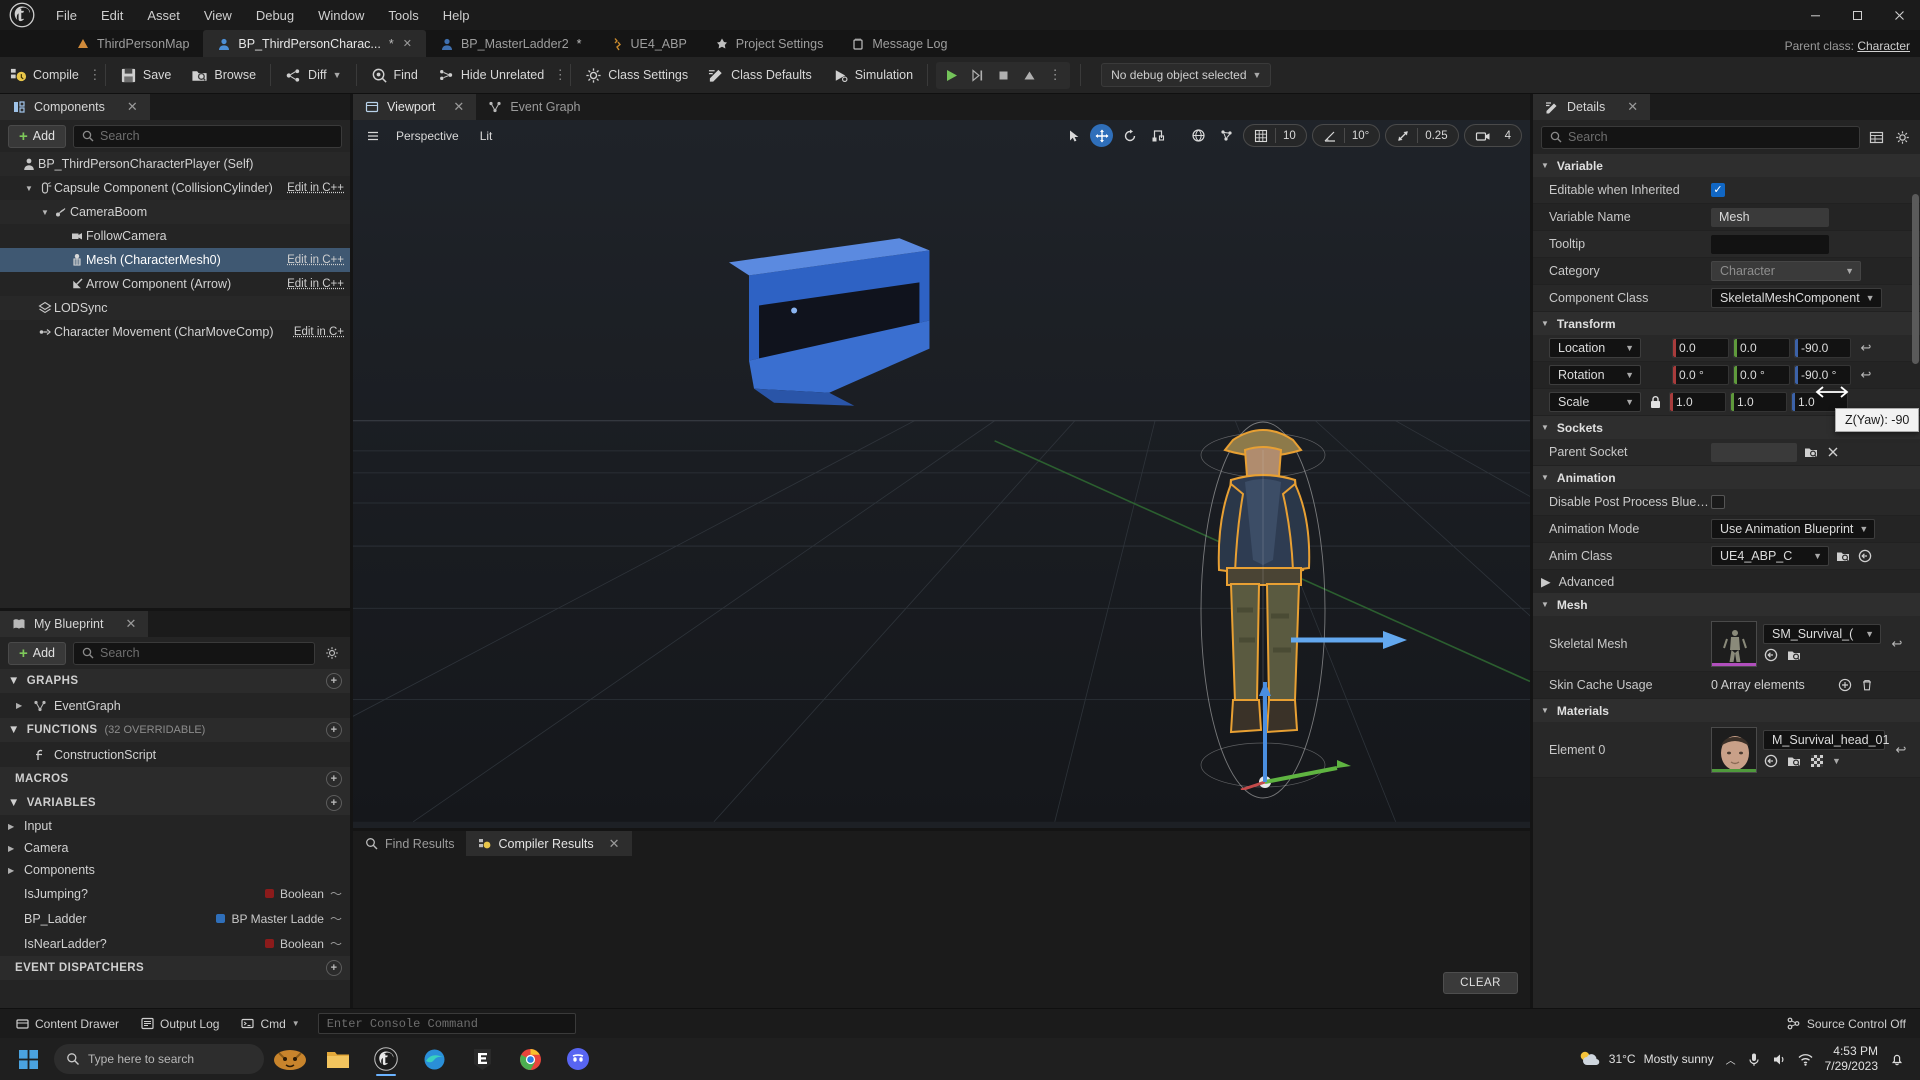  What do you see at coordinates (112, 15) in the screenshot?
I see `menu-edit: Edit` at bounding box center [112, 15].